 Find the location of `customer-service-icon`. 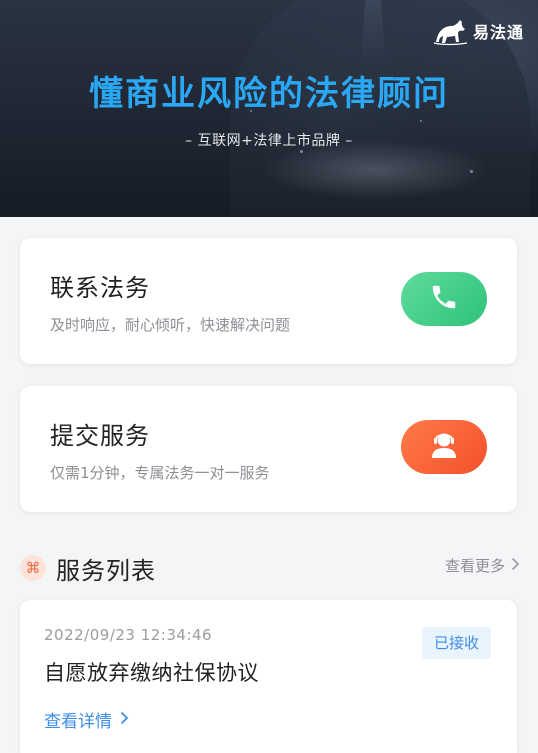

customer-service-icon is located at coordinates (444, 447).